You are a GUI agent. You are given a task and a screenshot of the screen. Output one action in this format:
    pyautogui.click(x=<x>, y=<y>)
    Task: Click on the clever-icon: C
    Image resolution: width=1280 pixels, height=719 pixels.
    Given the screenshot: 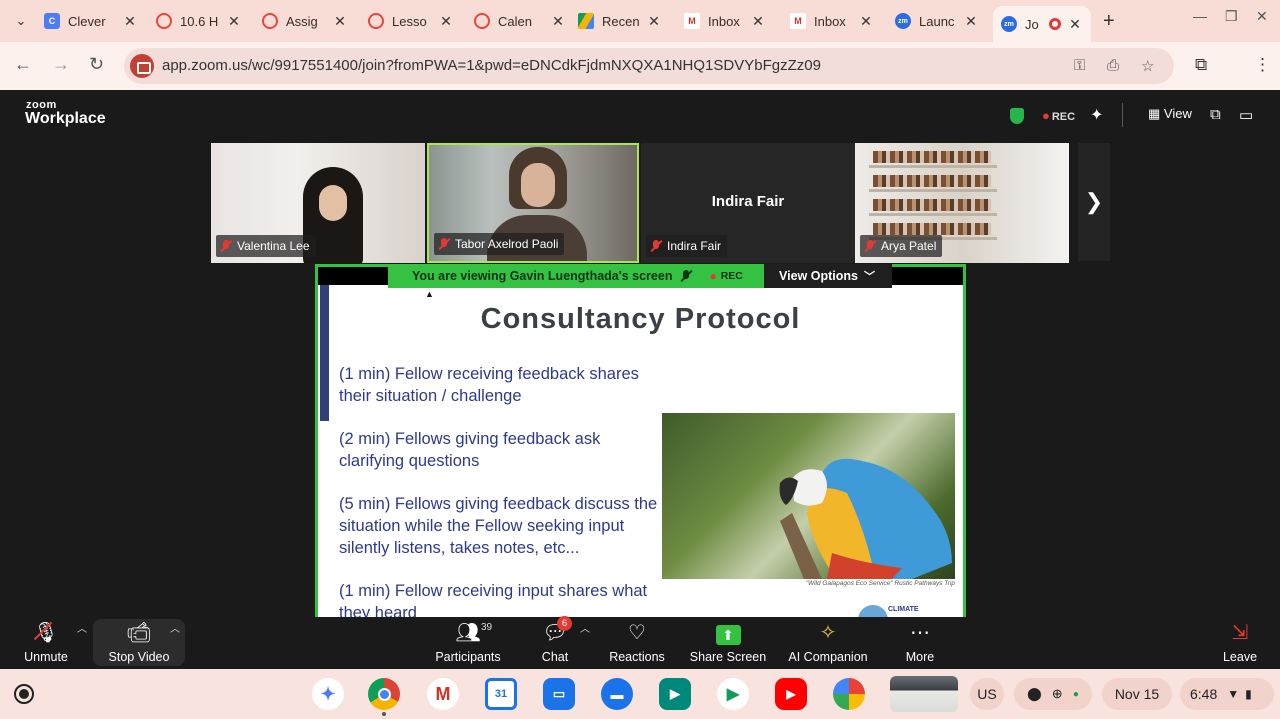 What is the action you would take?
    pyautogui.click(x=52, y=21)
    